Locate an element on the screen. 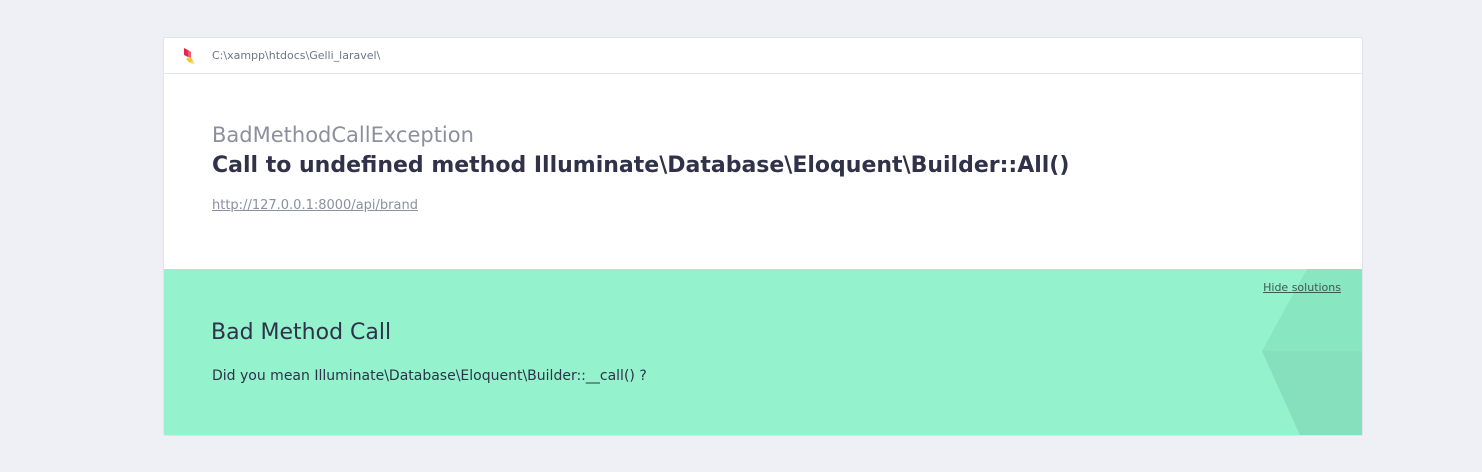 The width and height of the screenshot is (1482, 472). ignition-logo-icon is located at coordinates (189, 56).